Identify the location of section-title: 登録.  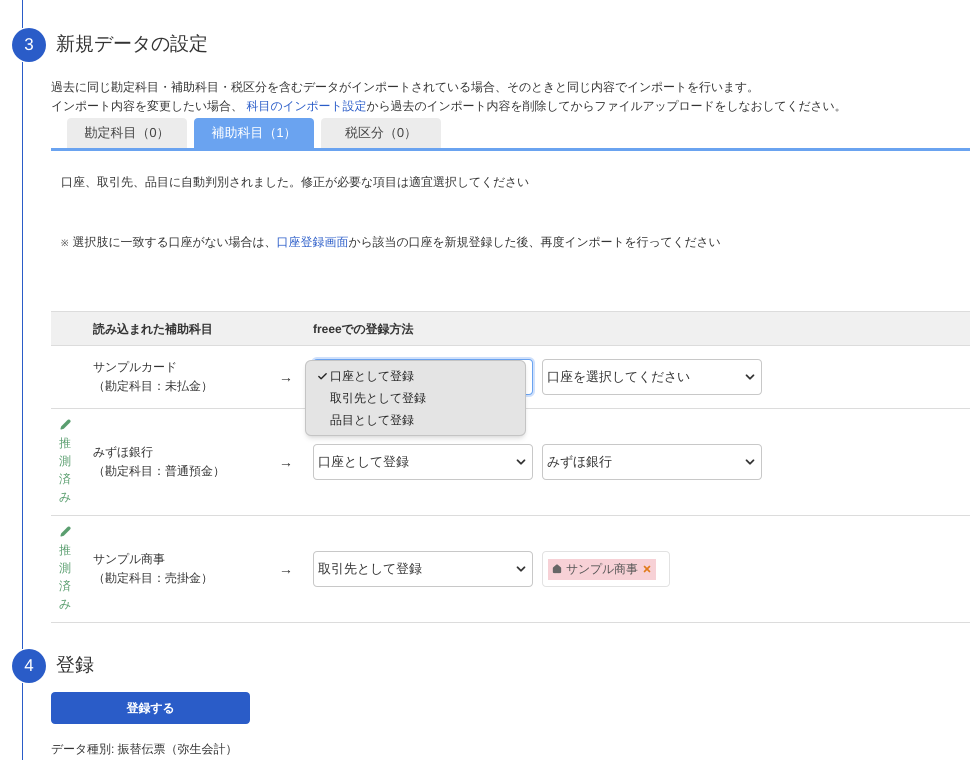
(75, 666).